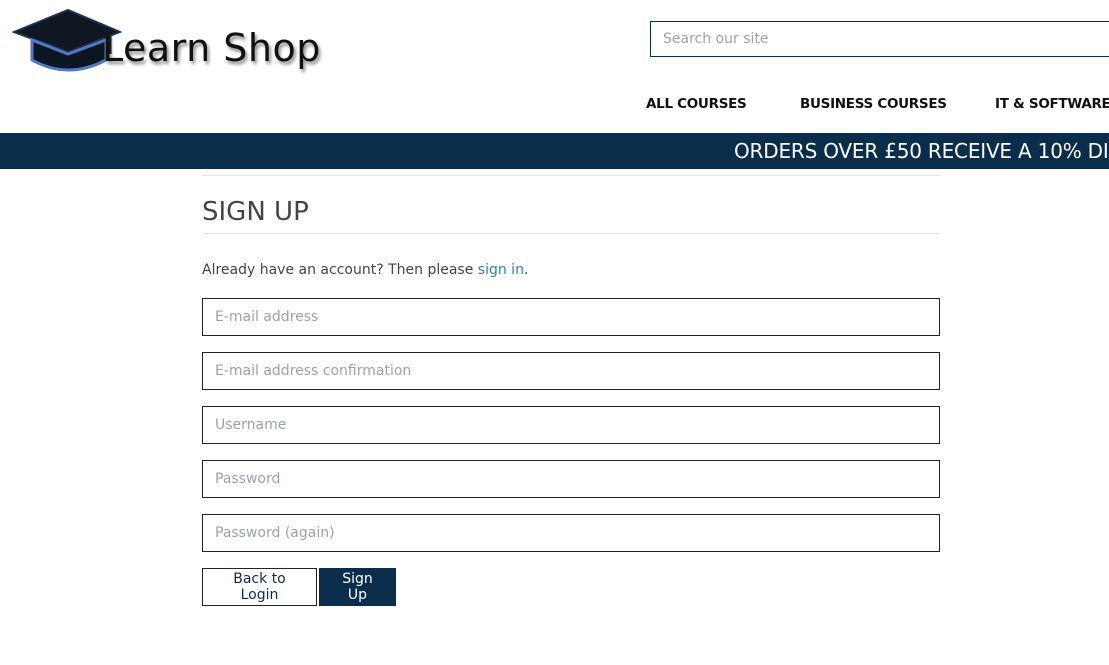  What do you see at coordinates (554, 151) in the screenshot?
I see `promo-banner: ORDERS OVER £50 RECEIVE A 10% DISCOUNT` at bounding box center [554, 151].